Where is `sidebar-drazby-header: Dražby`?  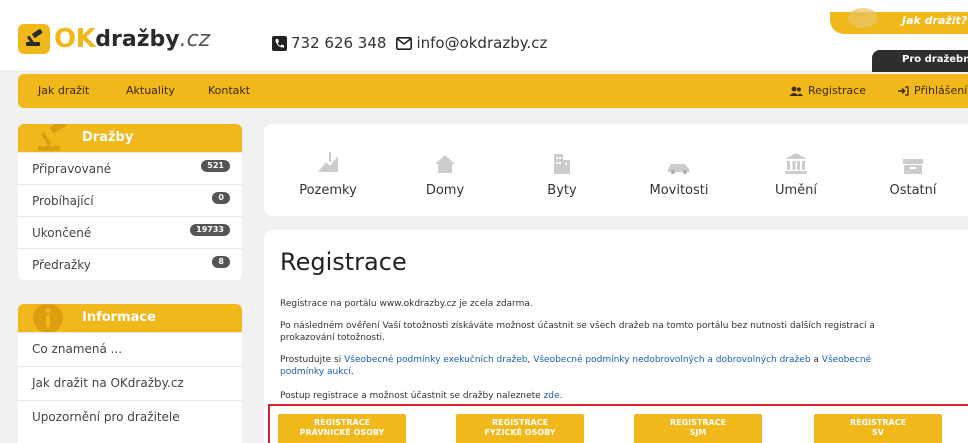
sidebar-drazby-header: Dražby is located at coordinates (130, 138).